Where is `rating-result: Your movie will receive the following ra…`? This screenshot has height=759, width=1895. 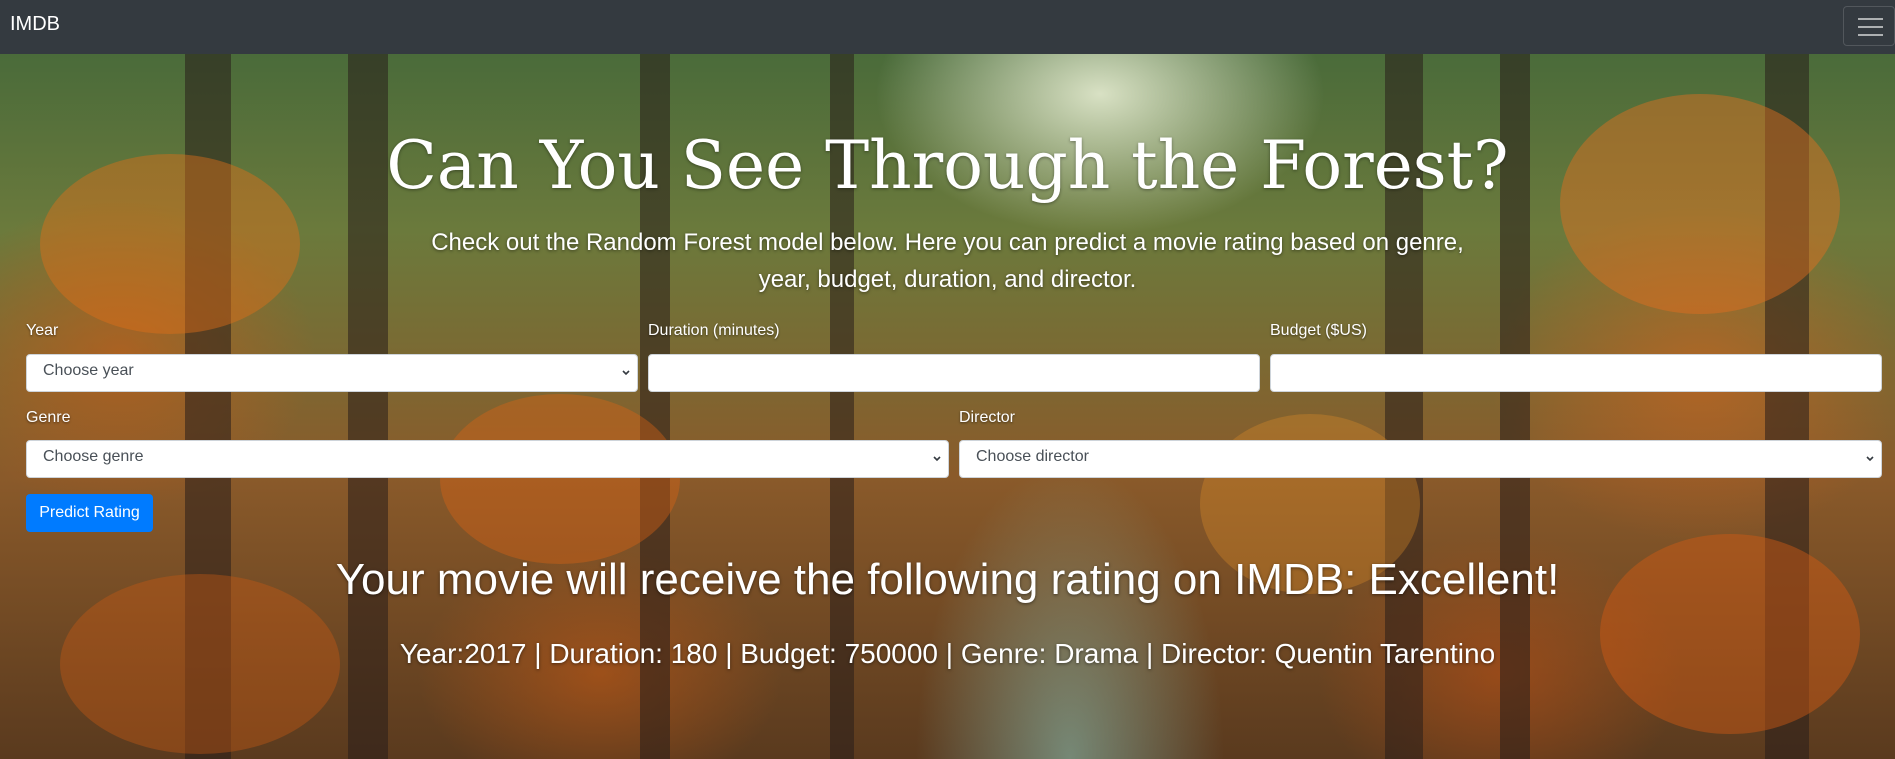
rating-result: Your movie will receive the following ra… is located at coordinates (947, 579).